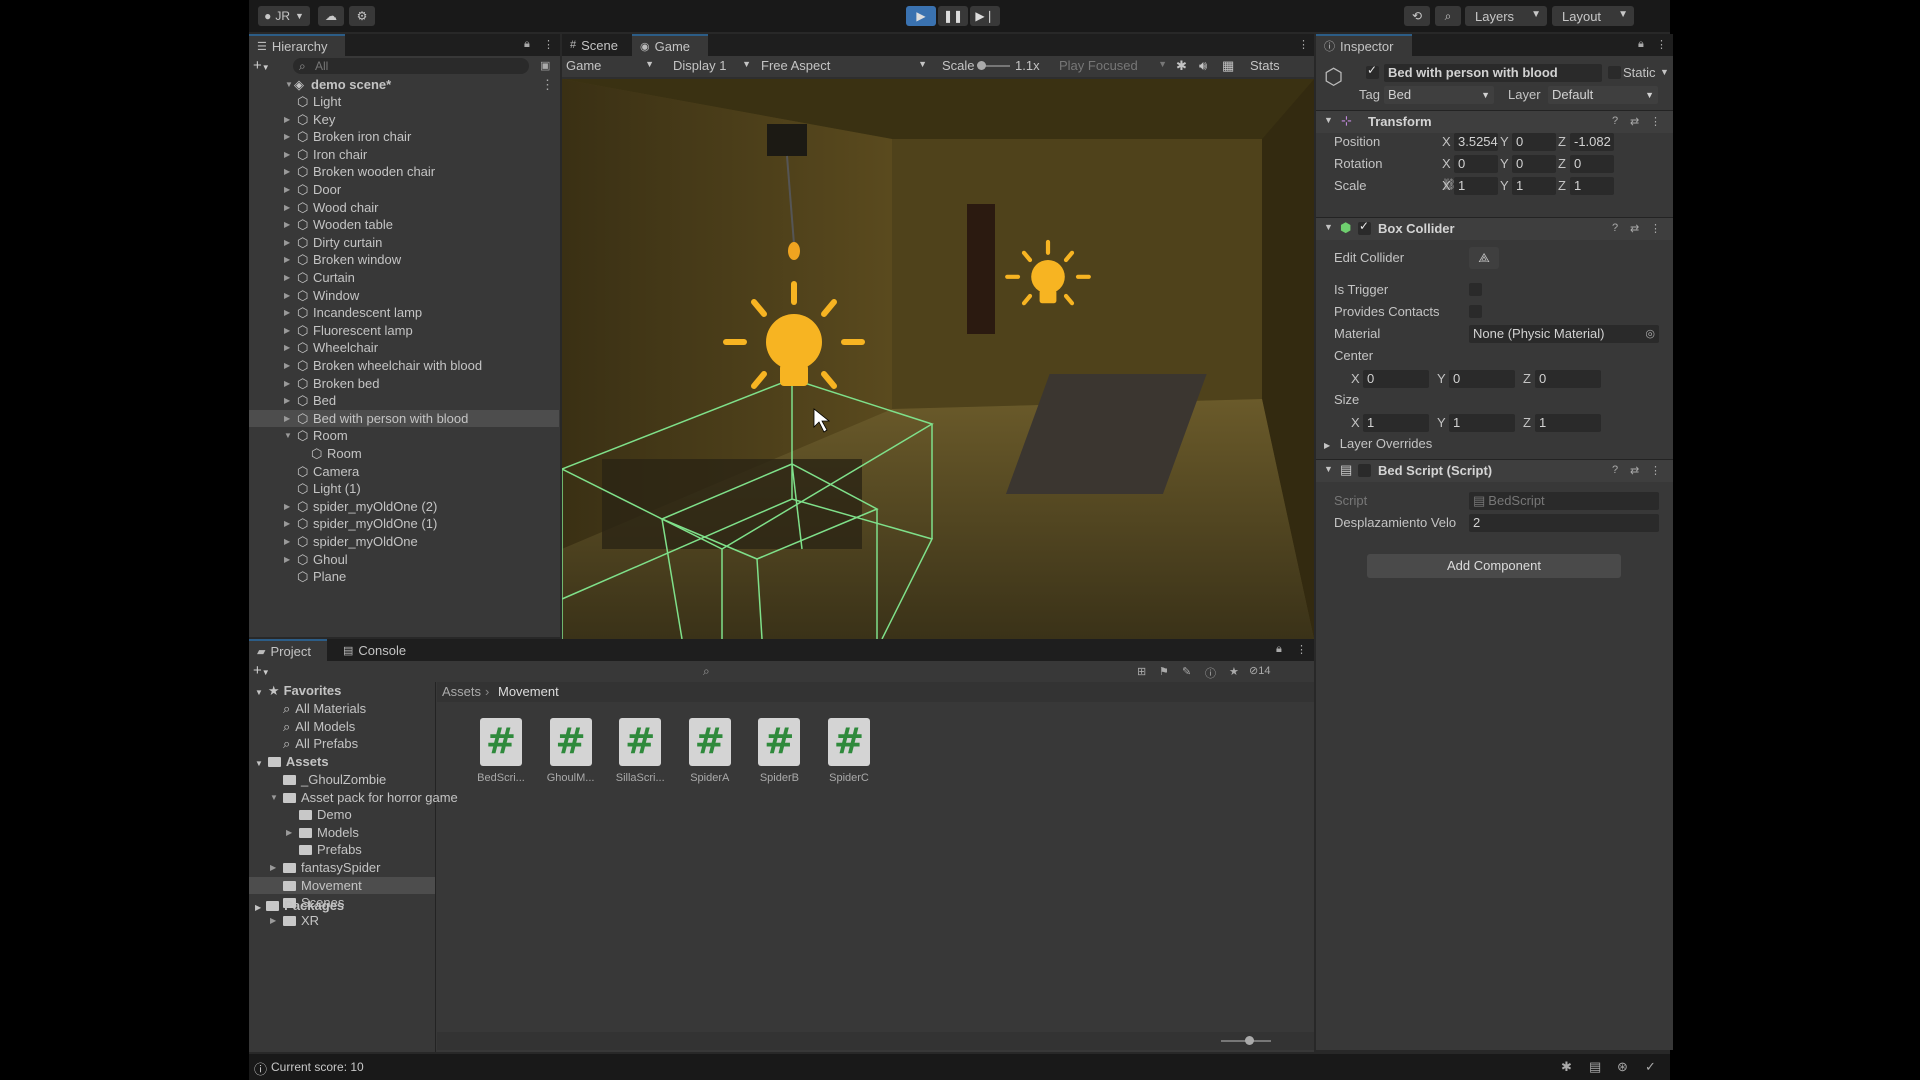 The height and width of the screenshot is (1080, 1920). What do you see at coordinates (1234, 671) in the screenshot?
I see `star-icon: ★` at bounding box center [1234, 671].